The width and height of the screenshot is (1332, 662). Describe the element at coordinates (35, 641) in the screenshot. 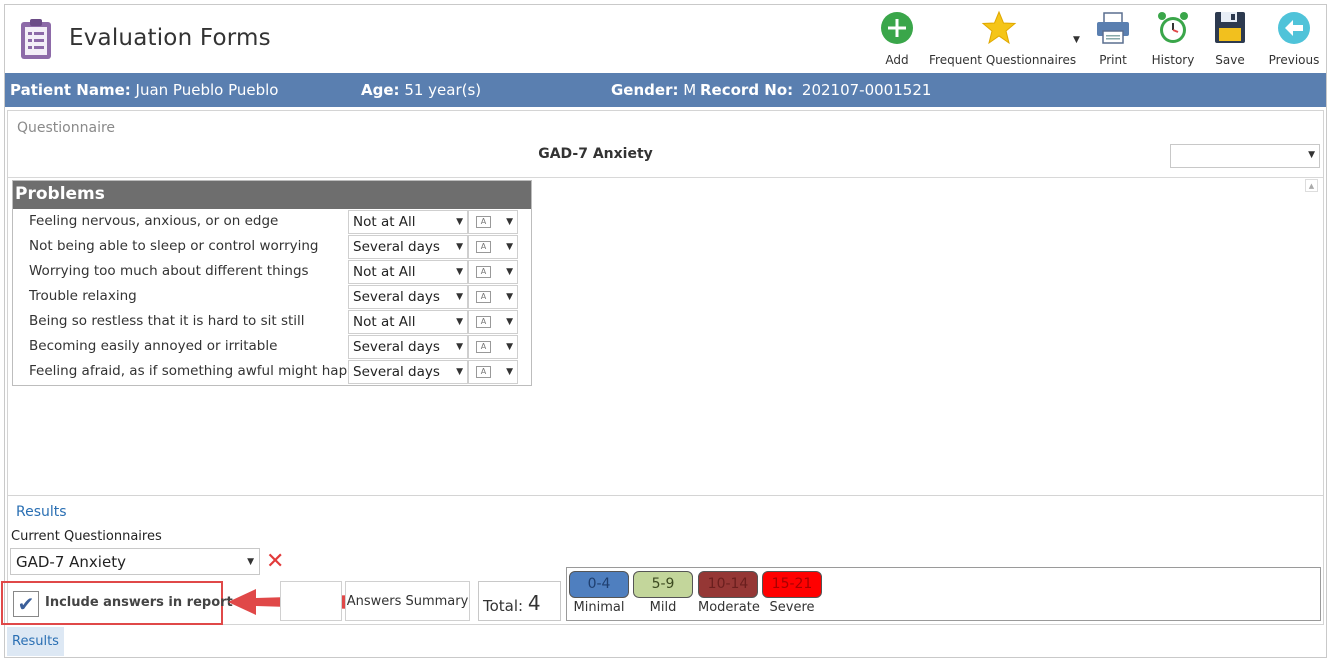

I see `tab-results: Results` at that location.